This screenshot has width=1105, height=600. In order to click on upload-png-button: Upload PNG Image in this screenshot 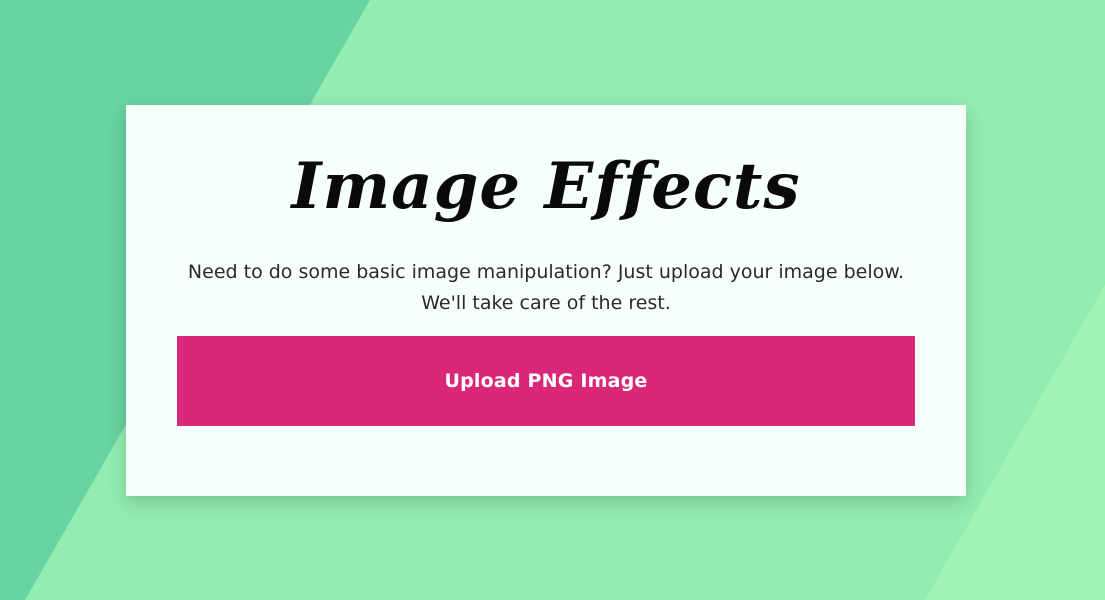, I will do `click(546, 381)`.